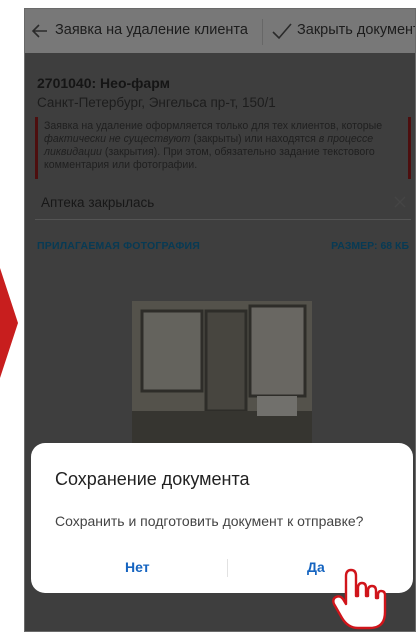  Describe the element at coordinates (152, 479) in the screenshot. I see `dialog-title: Сохранение документа` at that location.